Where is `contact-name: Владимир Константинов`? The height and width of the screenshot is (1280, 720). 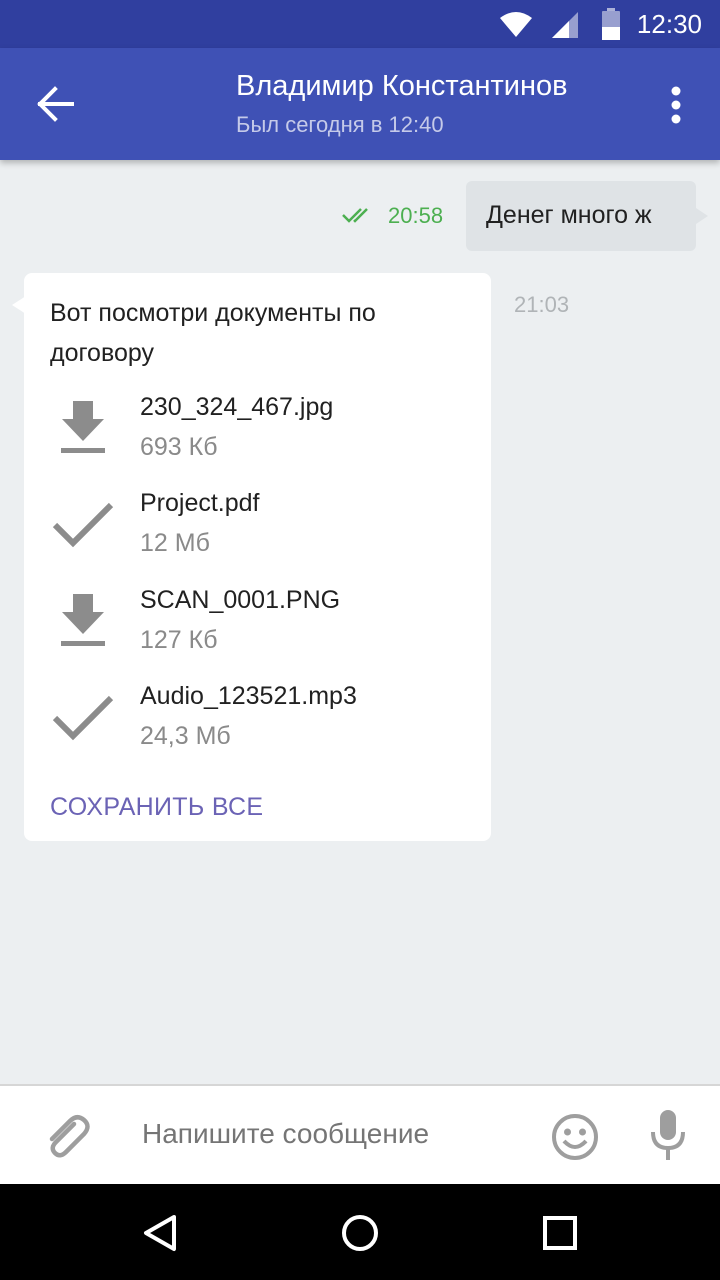
contact-name: Владимир Константинов is located at coordinates (402, 86).